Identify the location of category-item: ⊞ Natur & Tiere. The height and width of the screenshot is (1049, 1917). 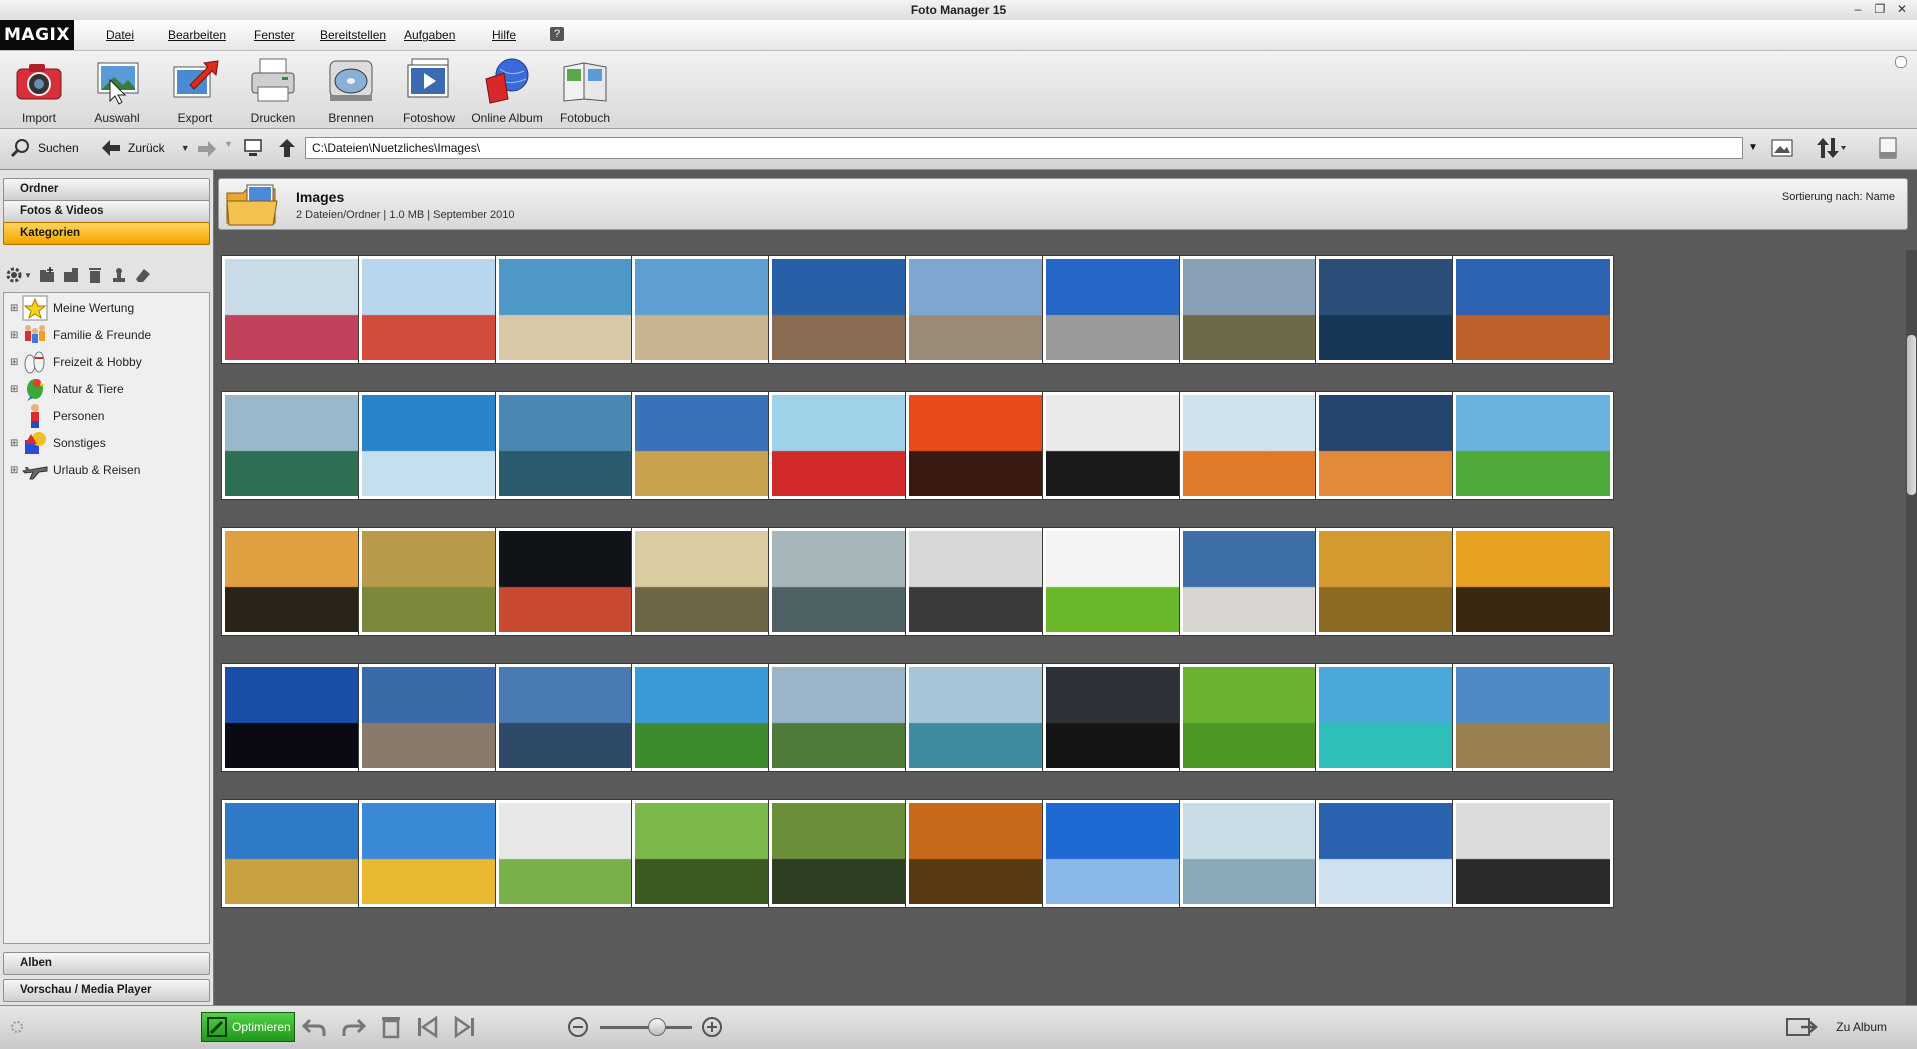
(67, 389).